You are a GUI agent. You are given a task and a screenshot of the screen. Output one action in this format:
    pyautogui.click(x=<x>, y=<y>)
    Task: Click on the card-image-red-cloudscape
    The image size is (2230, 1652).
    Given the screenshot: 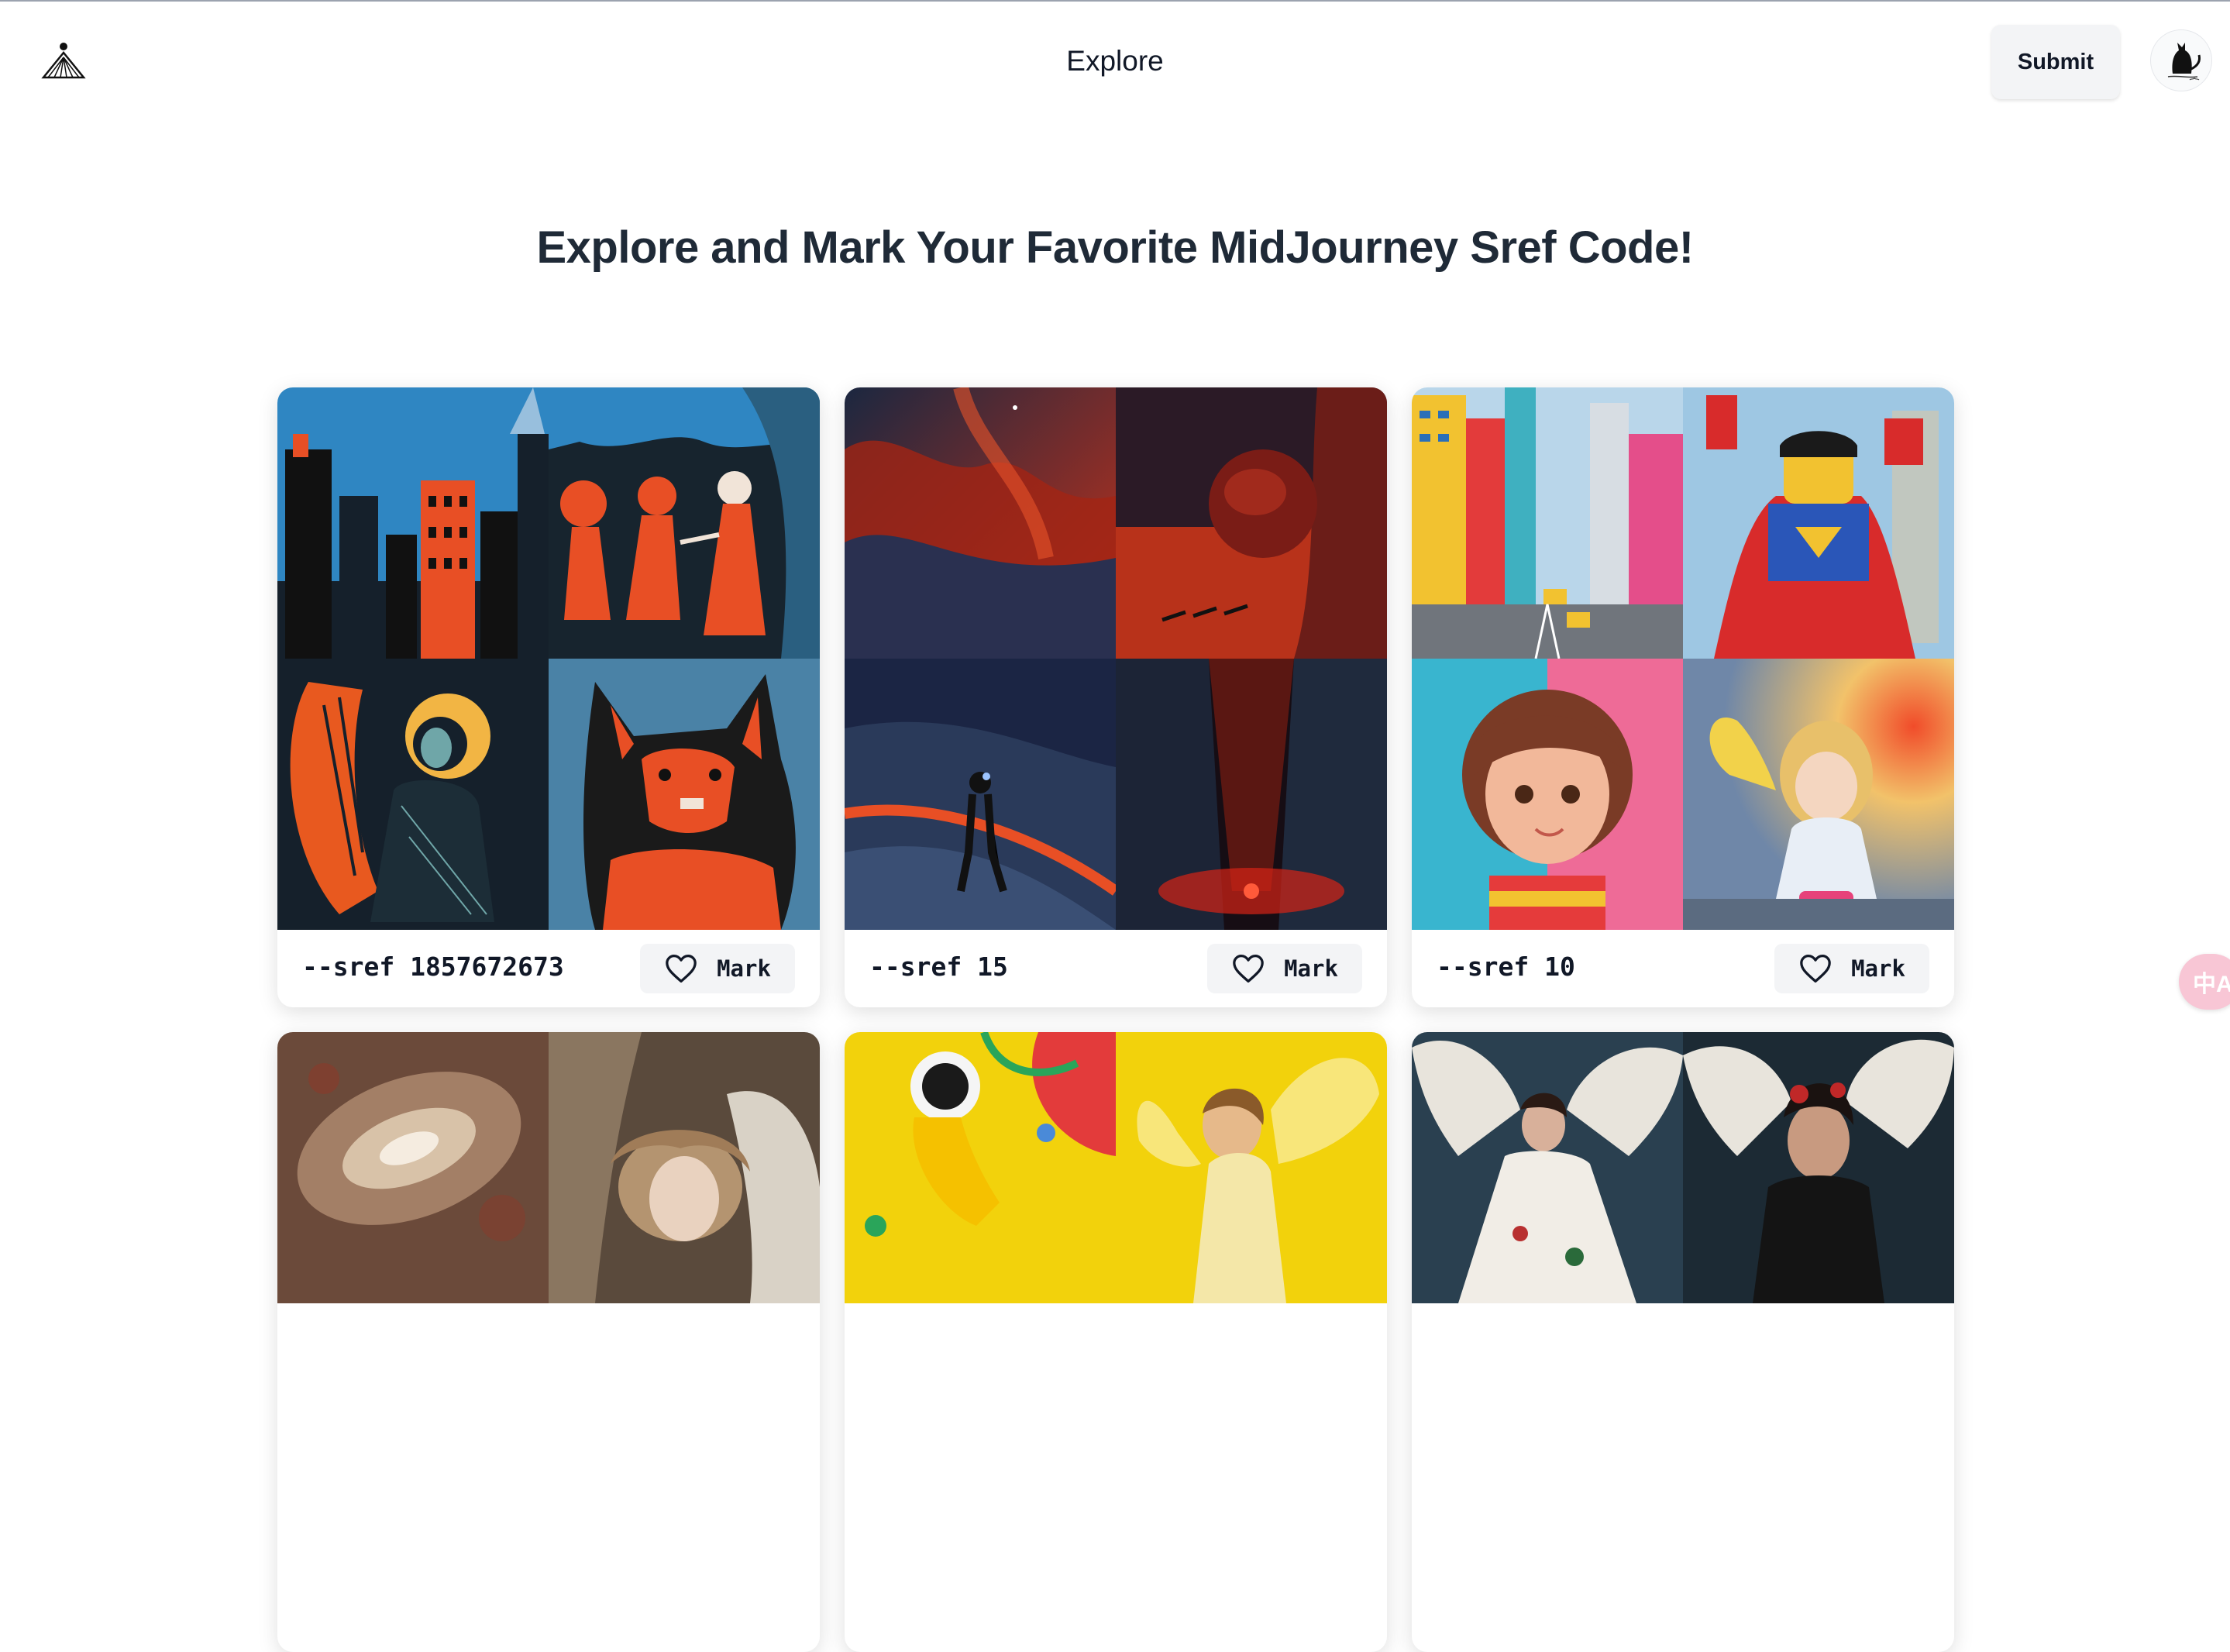 What is the action you would take?
    pyautogui.click(x=980, y=523)
    